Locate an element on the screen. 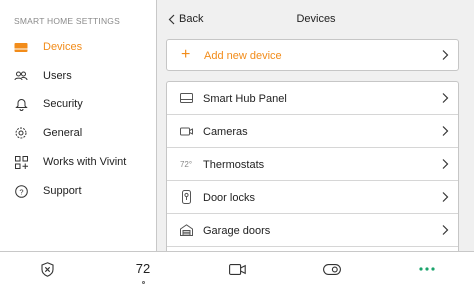 The width and height of the screenshot is (474, 285). lock-icon is located at coordinates (186, 197).